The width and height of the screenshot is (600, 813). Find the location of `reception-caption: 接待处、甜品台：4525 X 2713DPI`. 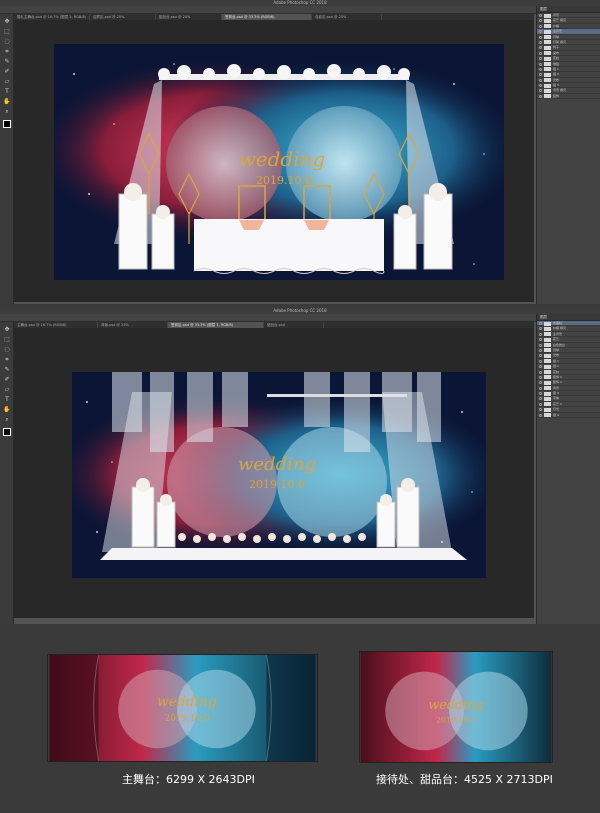

reception-caption: 接待处、甜品台：4525 X 2713DPI is located at coordinates (464, 779).